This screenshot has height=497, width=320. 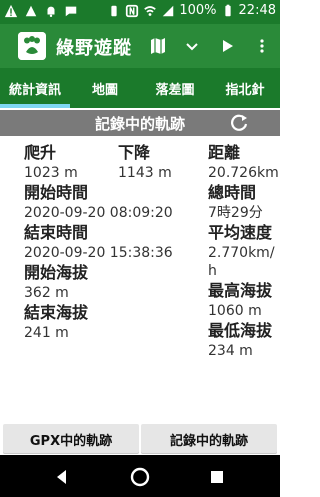 I want to click on cell-signal-icon, so click(x=168, y=10).